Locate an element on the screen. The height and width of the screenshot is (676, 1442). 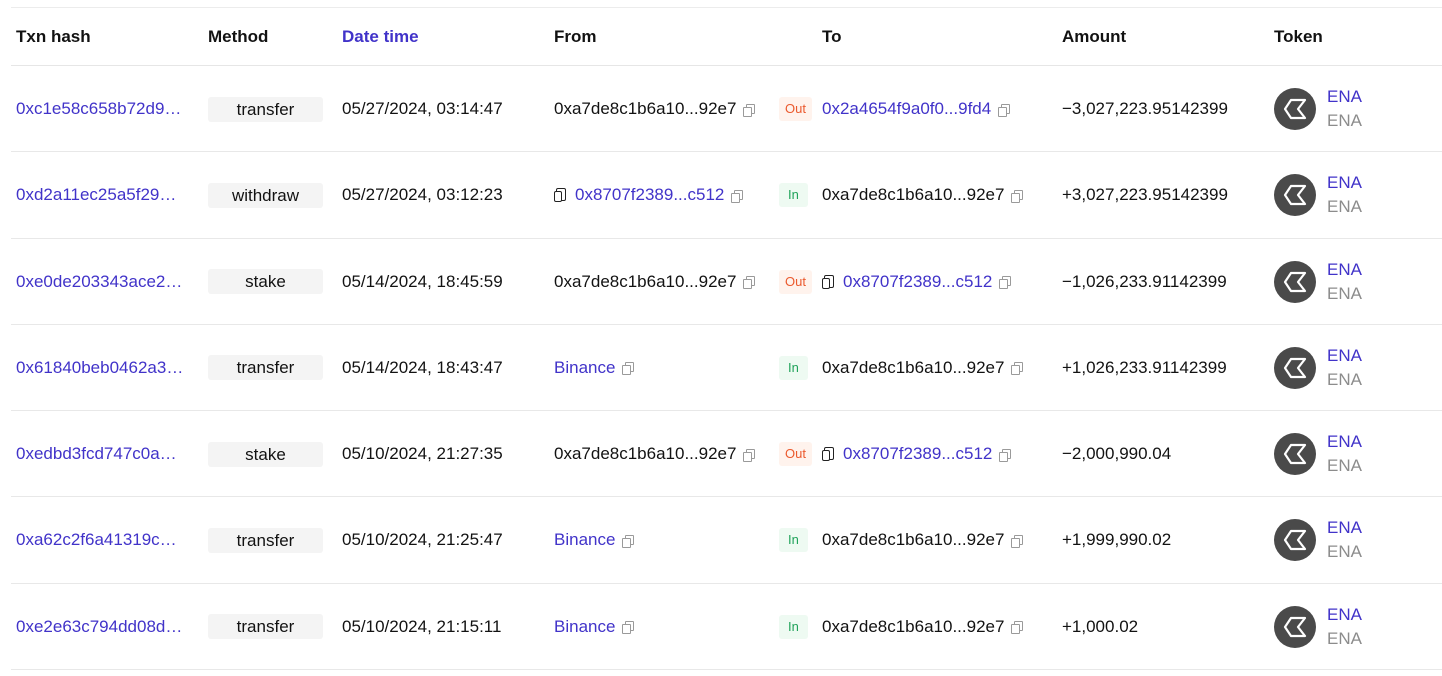
amount: +3,027,223.95142399 is located at coordinates (1145, 195).